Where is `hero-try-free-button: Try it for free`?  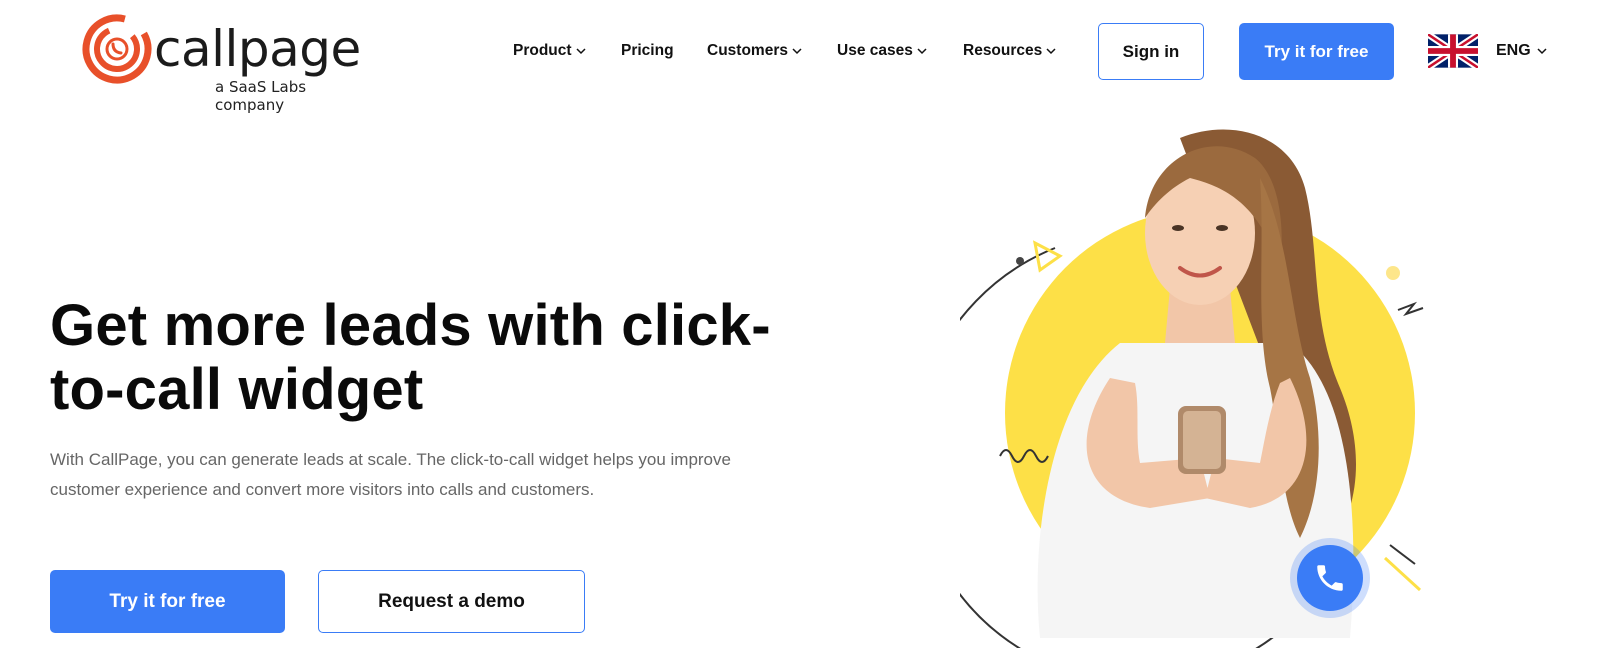 hero-try-free-button: Try it for free is located at coordinates (167, 601).